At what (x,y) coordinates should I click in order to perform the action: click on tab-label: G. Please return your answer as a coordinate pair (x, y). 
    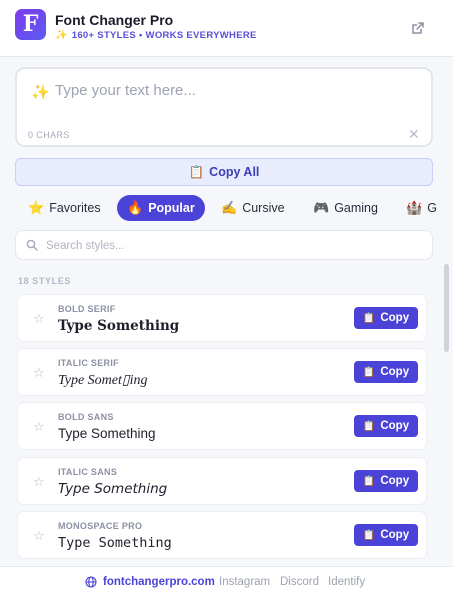
    Looking at the image, I should click on (432, 208).